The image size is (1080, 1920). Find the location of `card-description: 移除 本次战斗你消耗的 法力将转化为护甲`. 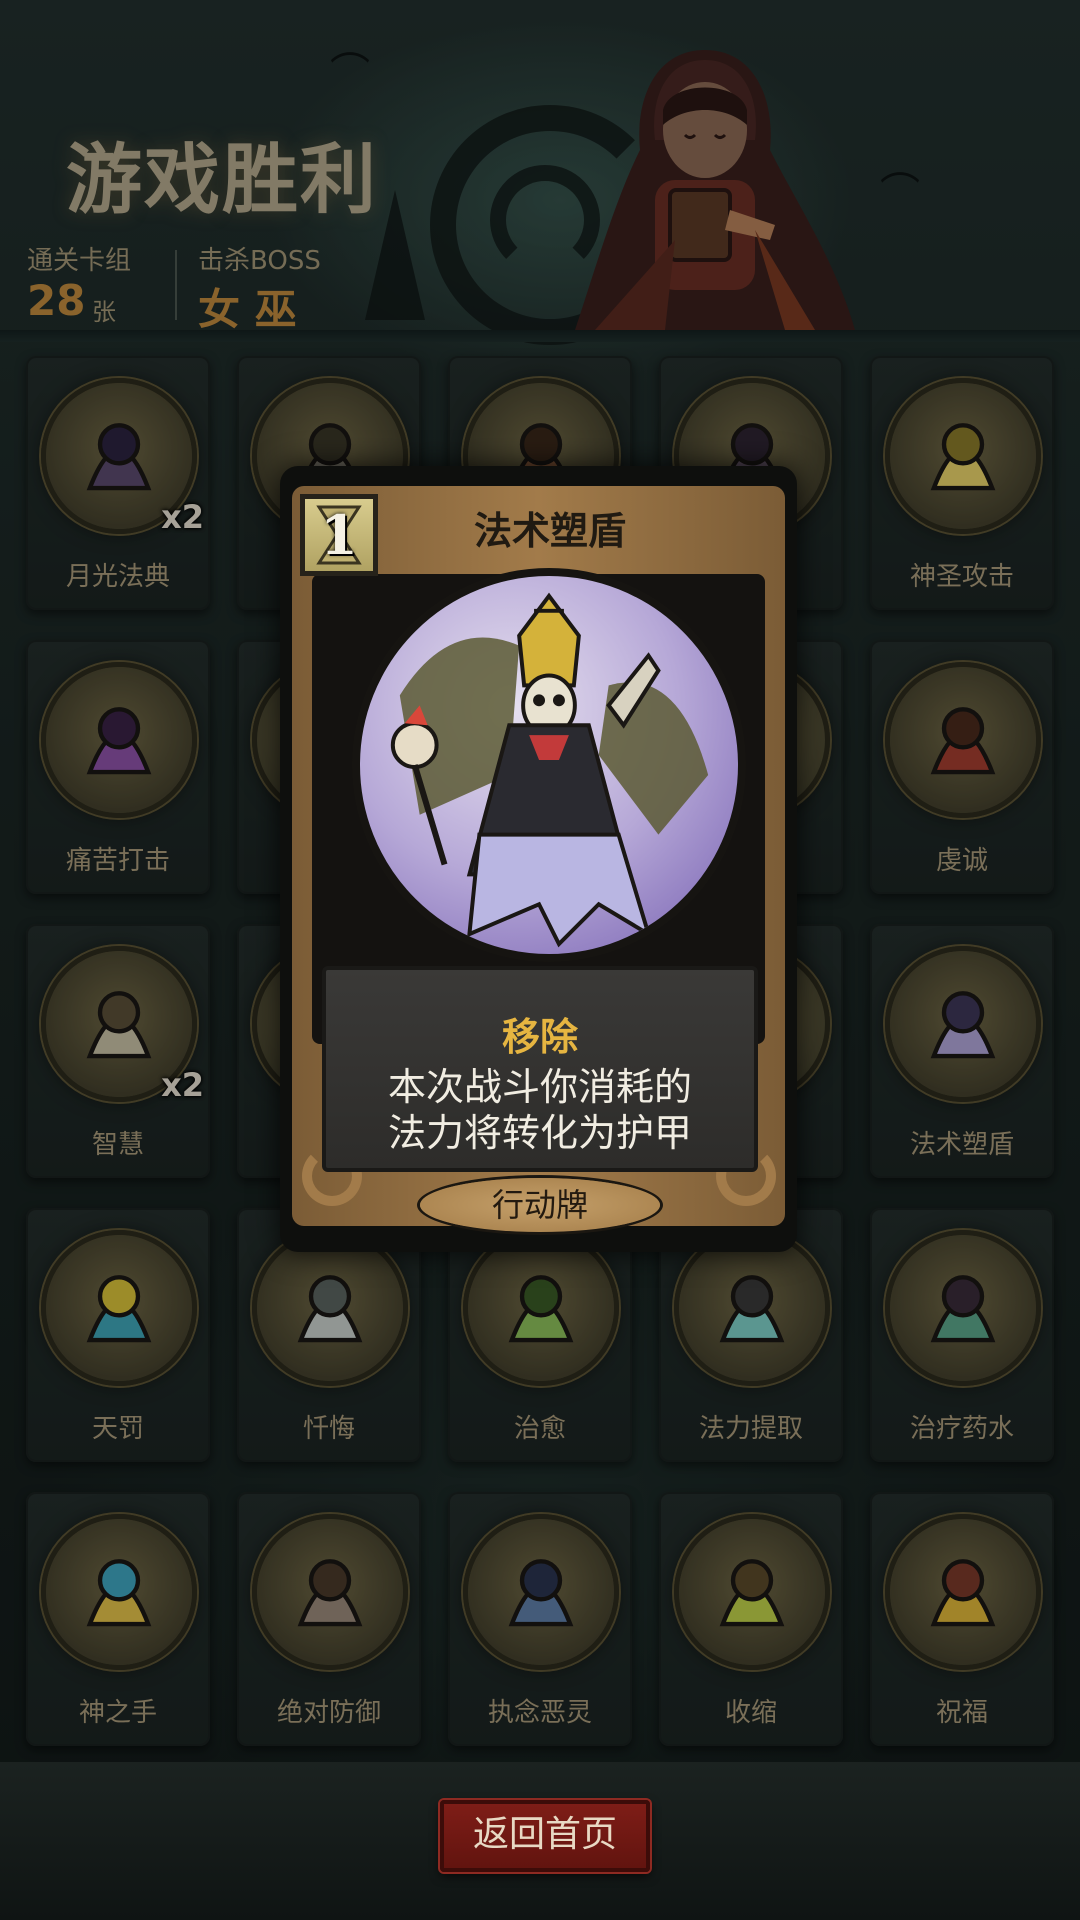

card-description: 移除 本次战斗你消耗的 法力将转化为护甲 is located at coordinates (540, 1069).